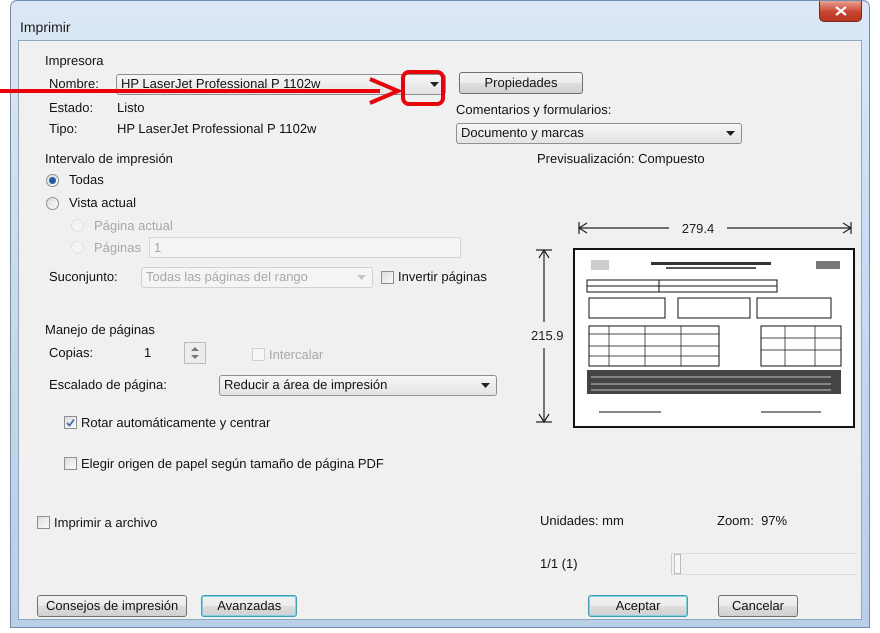 Image resolution: width=880 pixels, height=633 pixels. What do you see at coordinates (296, 355) in the screenshot?
I see `checkbox-label: Intercalar` at bounding box center [296, 355].